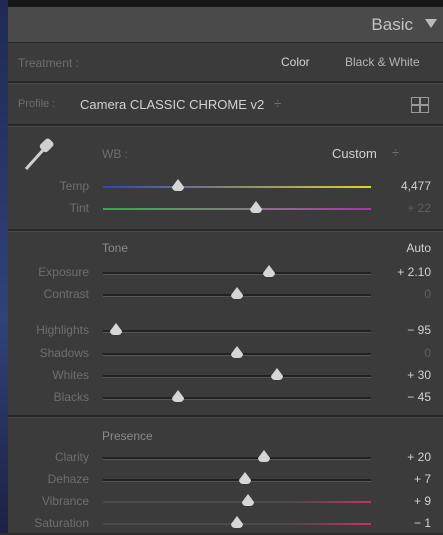 Image resolution: width=443 pixels, height=535 pixels. What do you see at coordinates (427, 294) in the screenshot?
I see `contrast-value: 0` at bounding box center [427, 294].